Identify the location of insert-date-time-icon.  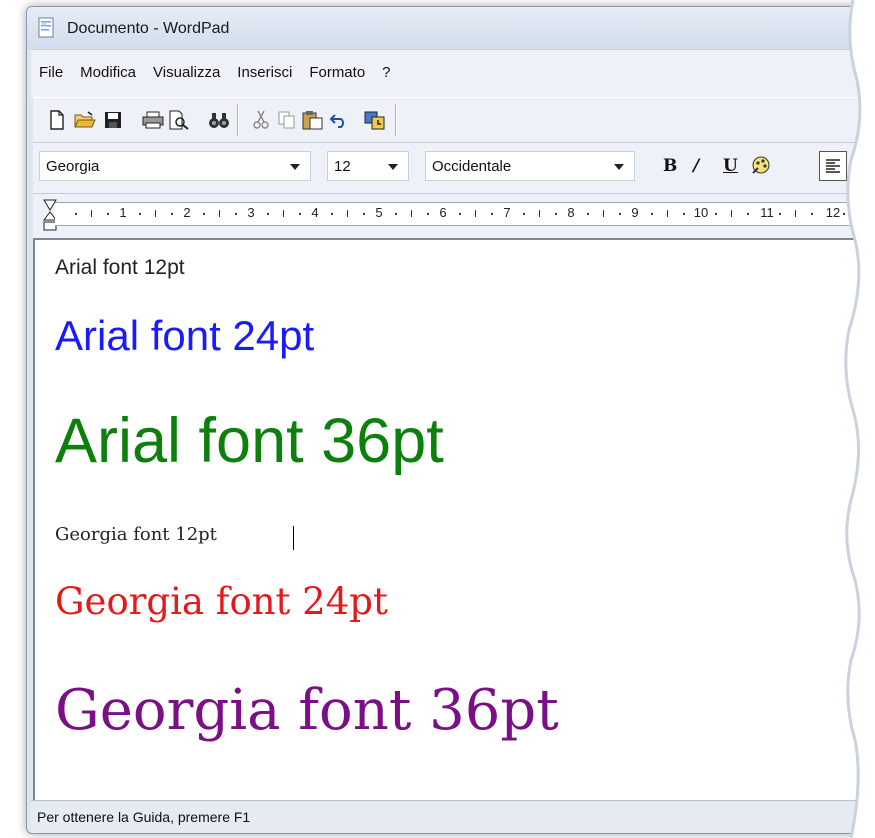
(375, 120).